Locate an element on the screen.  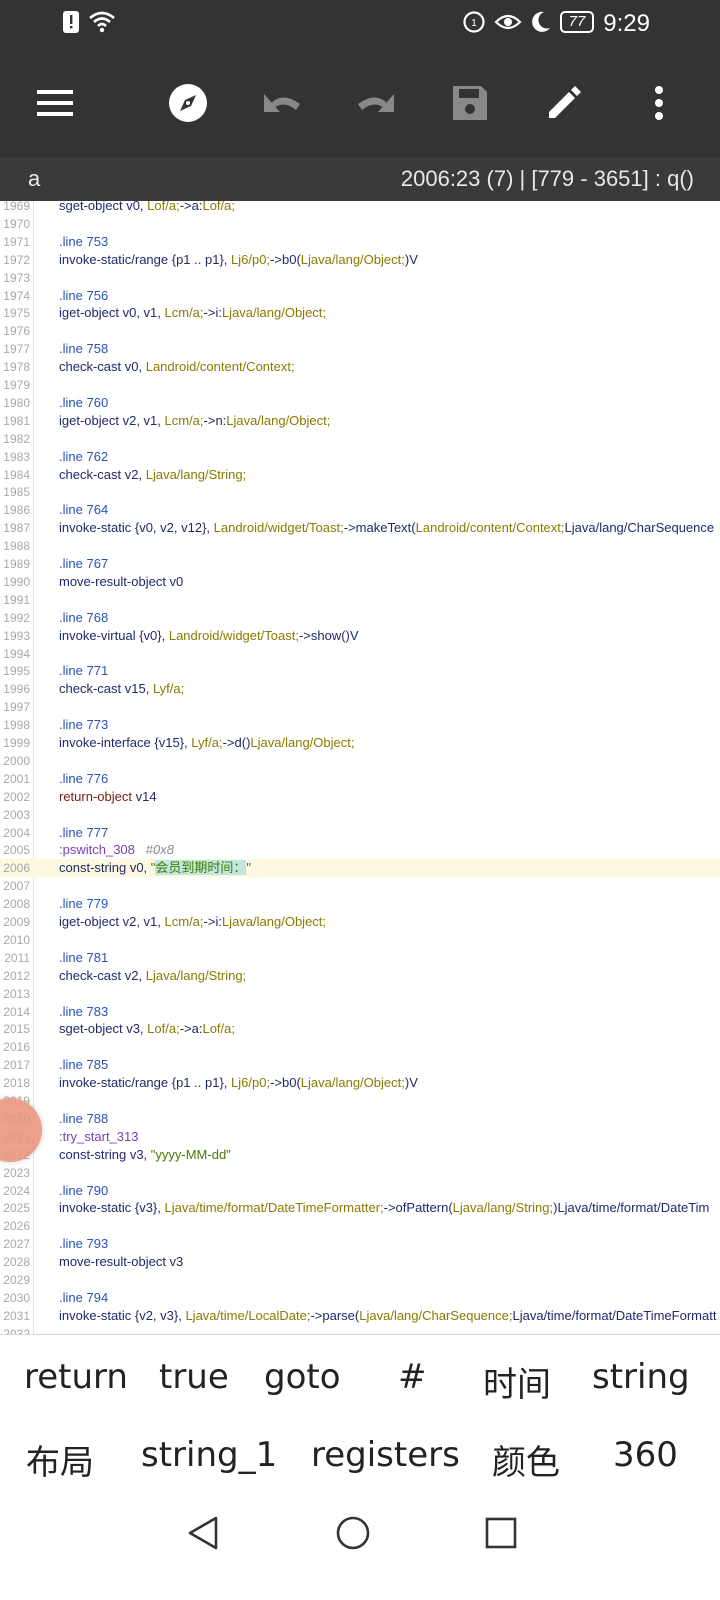
quick-key: 时间 is located at coordinates (517, 1381).